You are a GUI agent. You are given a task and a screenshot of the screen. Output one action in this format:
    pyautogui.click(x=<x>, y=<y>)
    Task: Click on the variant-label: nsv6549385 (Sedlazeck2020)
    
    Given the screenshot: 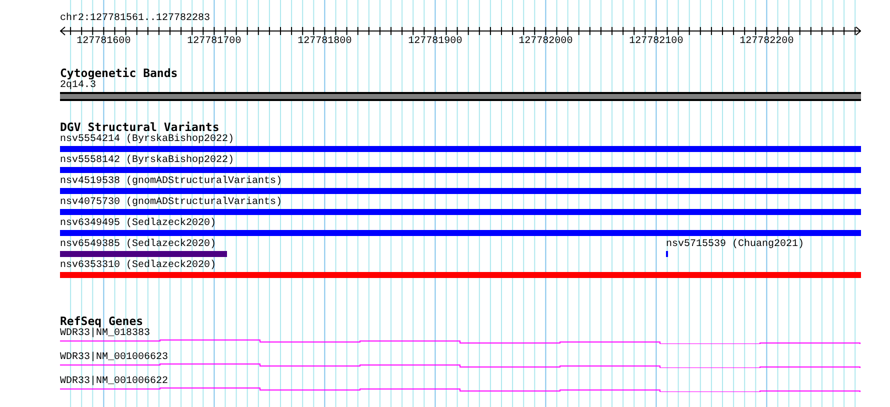 What is the action you would take?
    pyautogui.click(x=138, y=245)
    